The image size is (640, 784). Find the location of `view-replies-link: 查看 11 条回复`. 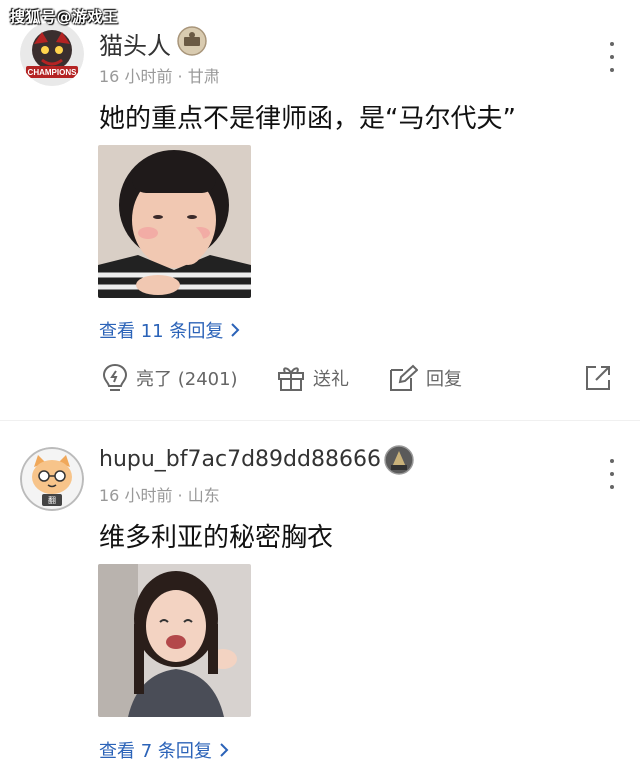

view-replies-link: 查看 11 条回复 is located at coordinates (170, 330).